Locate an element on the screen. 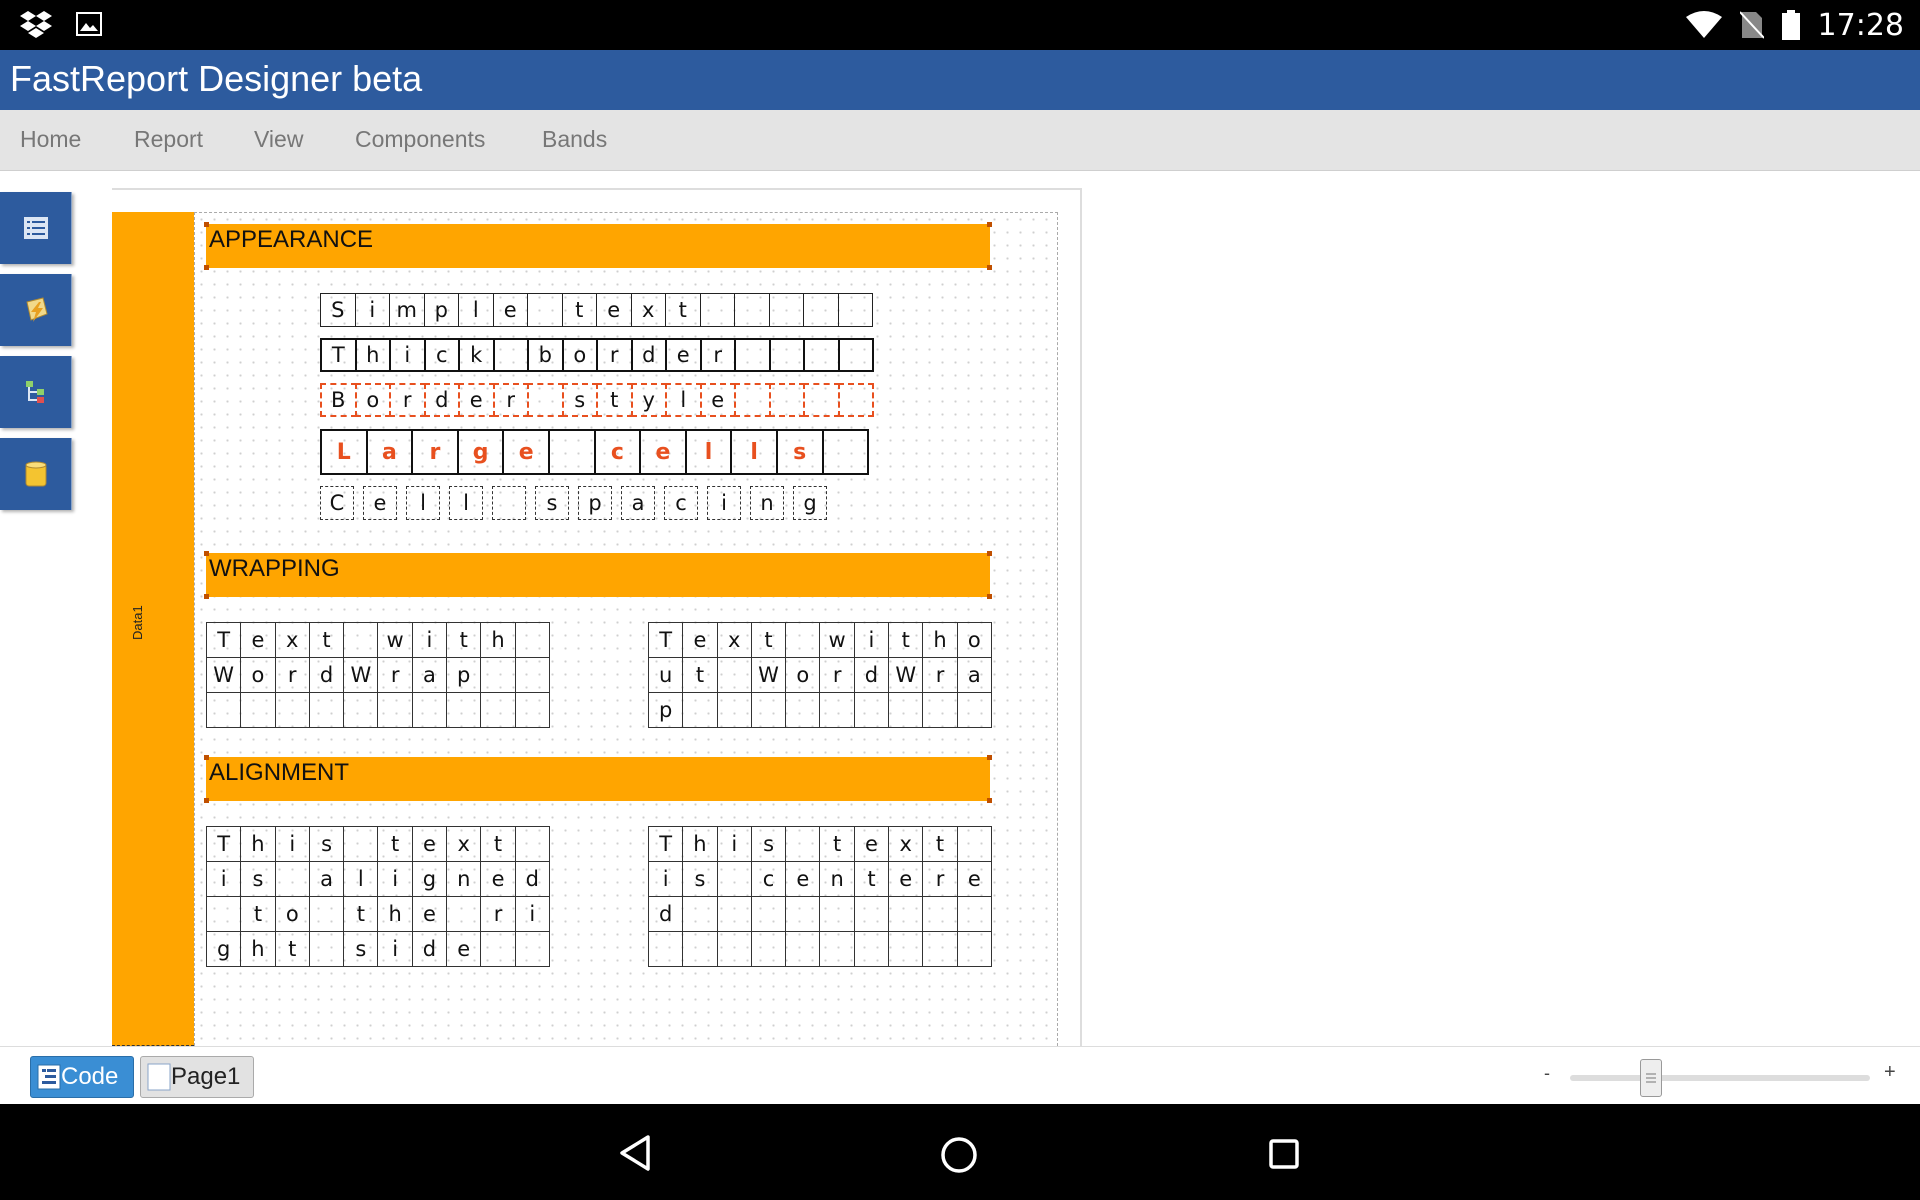 The image size is (1920, 1200). thick-border-cells: Thickborder is located at coordinates (597, 355).